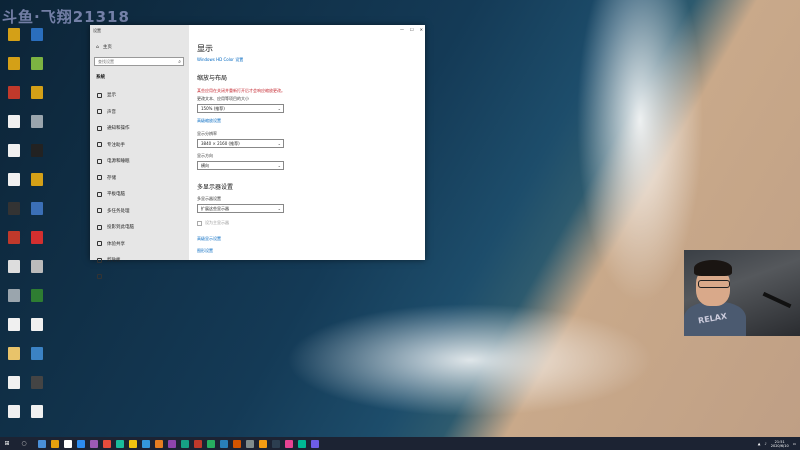  Describe the element at coordinates (205, 251) in the screenshot. I see `graphics-settings-link: 图形设置` at that location.